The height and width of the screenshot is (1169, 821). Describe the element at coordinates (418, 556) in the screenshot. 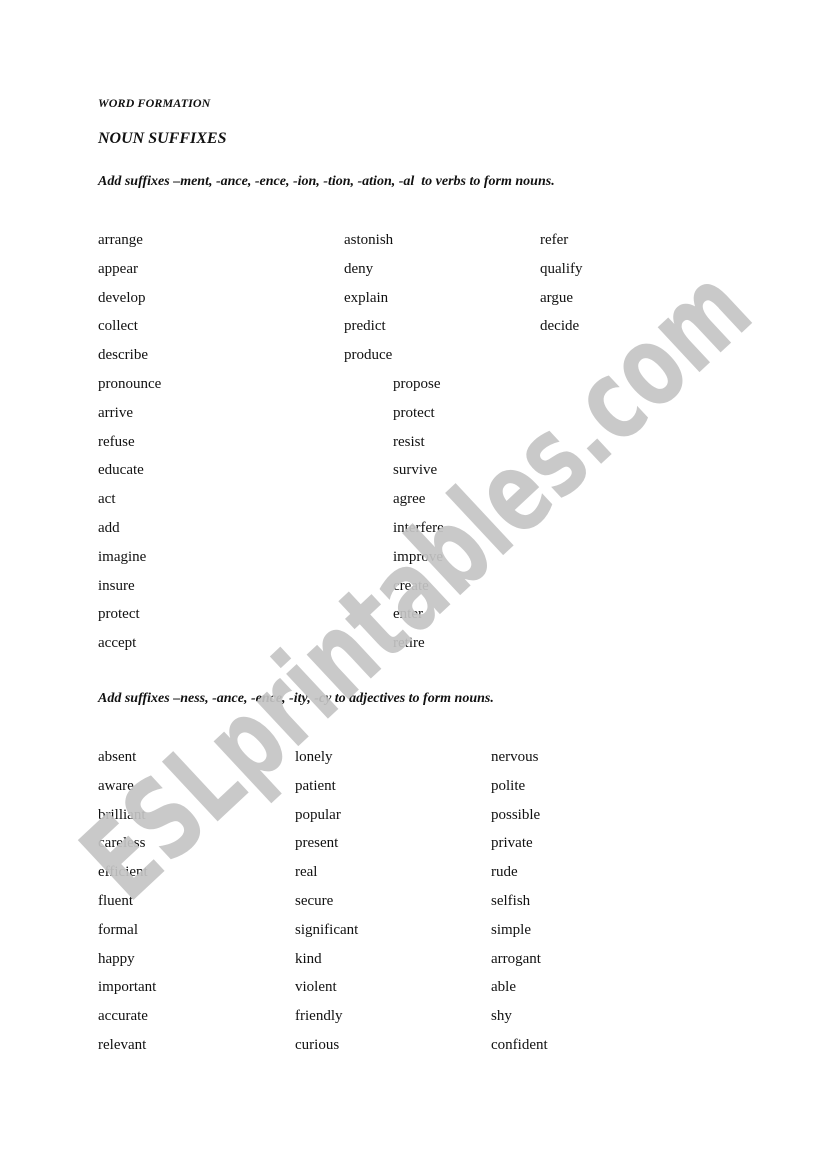

I see `word-item: improve` at that location.